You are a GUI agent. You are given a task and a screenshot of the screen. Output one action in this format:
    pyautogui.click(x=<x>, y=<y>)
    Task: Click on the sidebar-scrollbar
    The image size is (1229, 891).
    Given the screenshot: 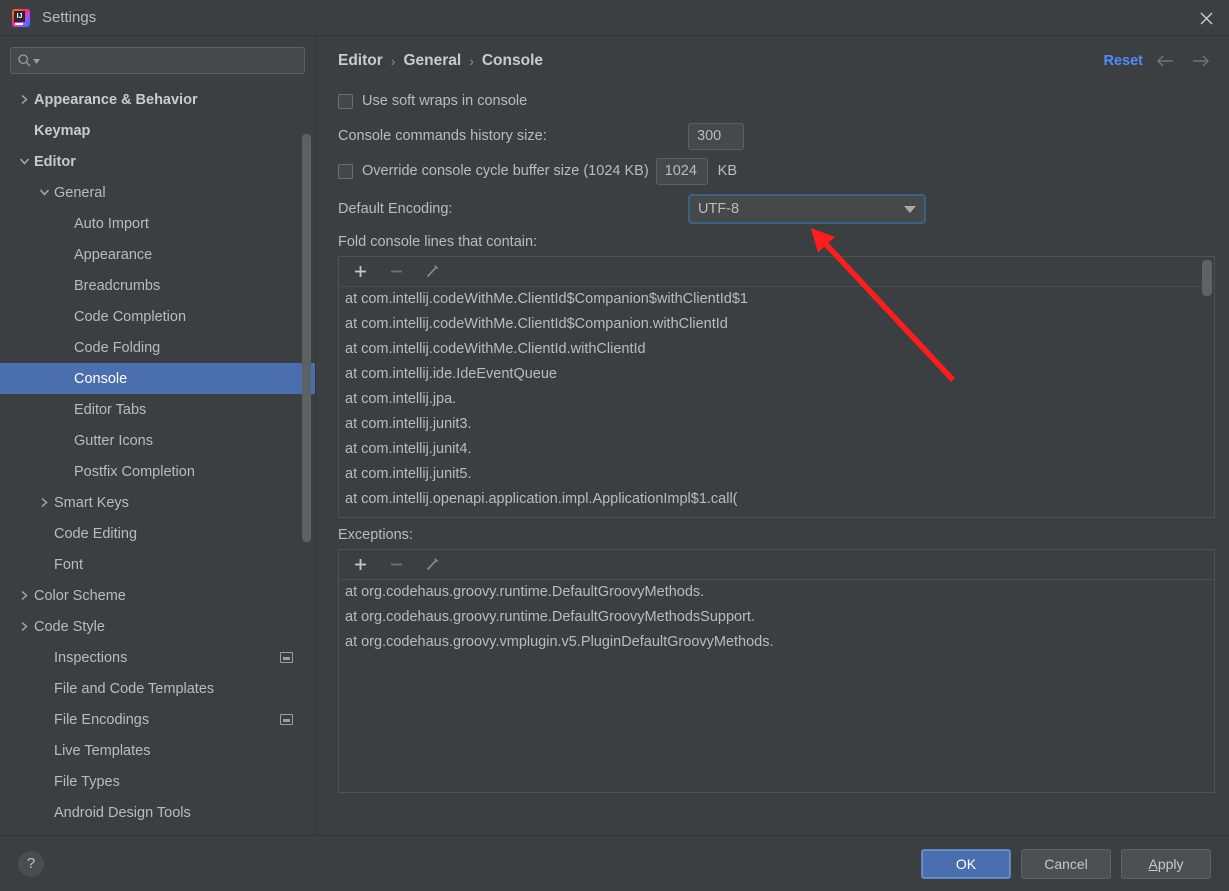 What is the action you would take?
    pyautogui.click(x=306, y=435)
    